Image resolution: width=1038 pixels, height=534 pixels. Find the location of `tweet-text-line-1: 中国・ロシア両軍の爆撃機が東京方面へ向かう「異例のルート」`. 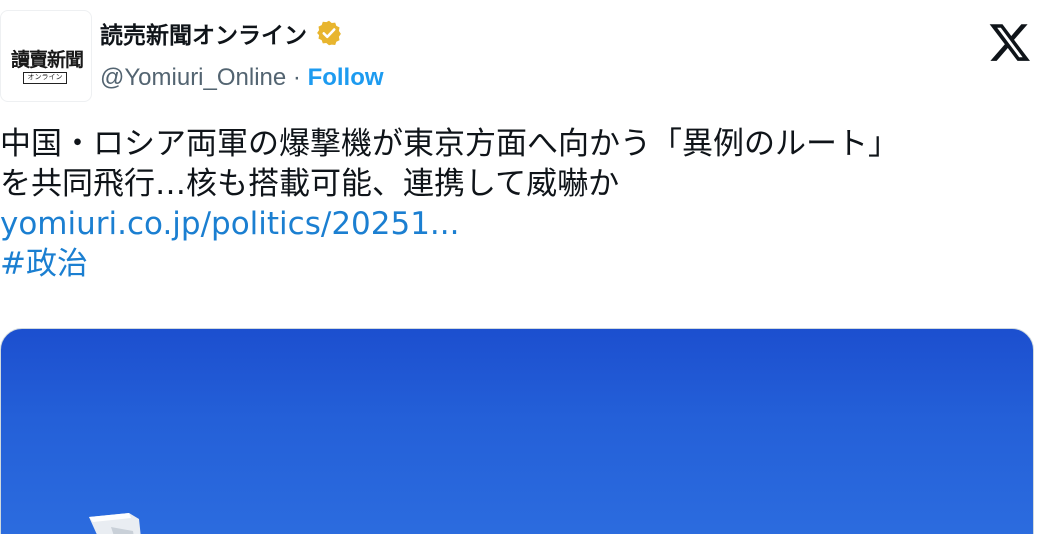

tweet-text-line-1: 中国・ロシア両軍の爆撃機が東京方面へ向かう「異例のルート」 is located at coordinates (449, 144).